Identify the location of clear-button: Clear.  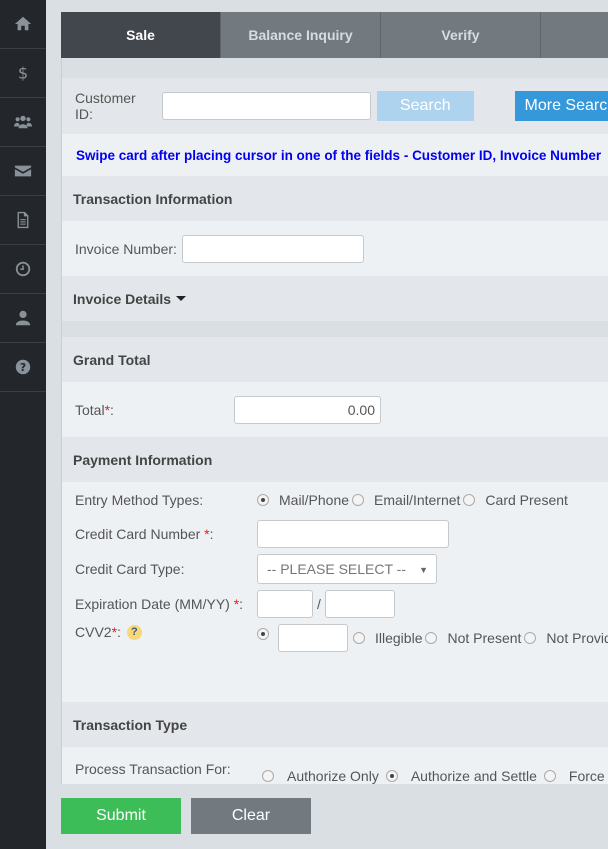
(251, 816).